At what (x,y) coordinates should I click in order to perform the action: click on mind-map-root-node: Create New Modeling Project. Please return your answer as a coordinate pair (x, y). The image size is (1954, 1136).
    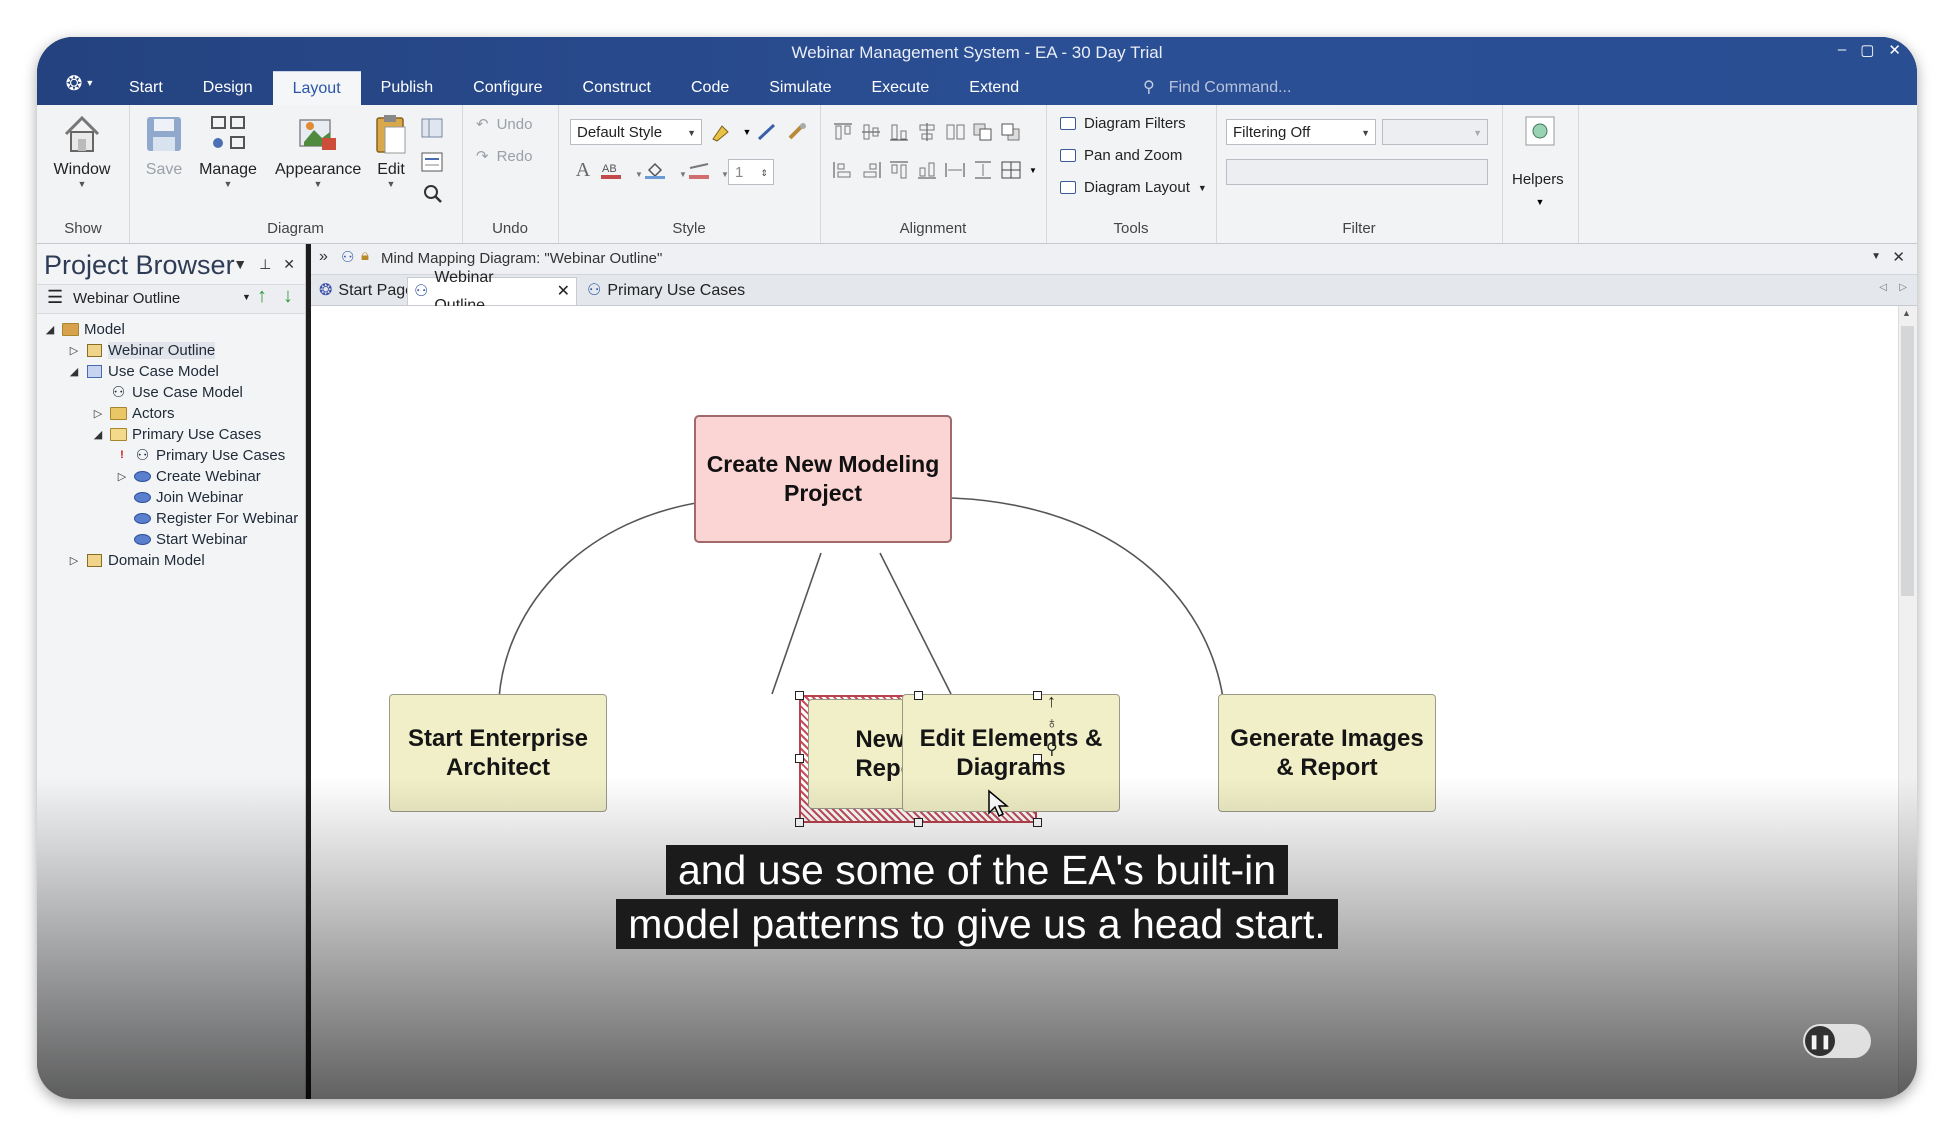
    Looking at the image, I should click on (823, 479).